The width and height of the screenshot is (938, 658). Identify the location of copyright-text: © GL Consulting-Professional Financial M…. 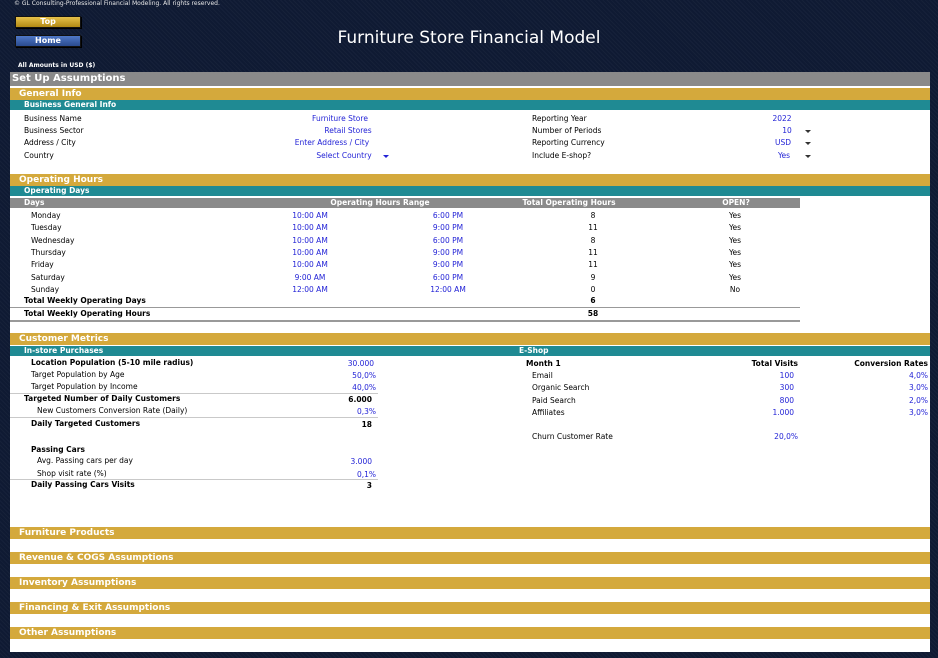
(117, 3).